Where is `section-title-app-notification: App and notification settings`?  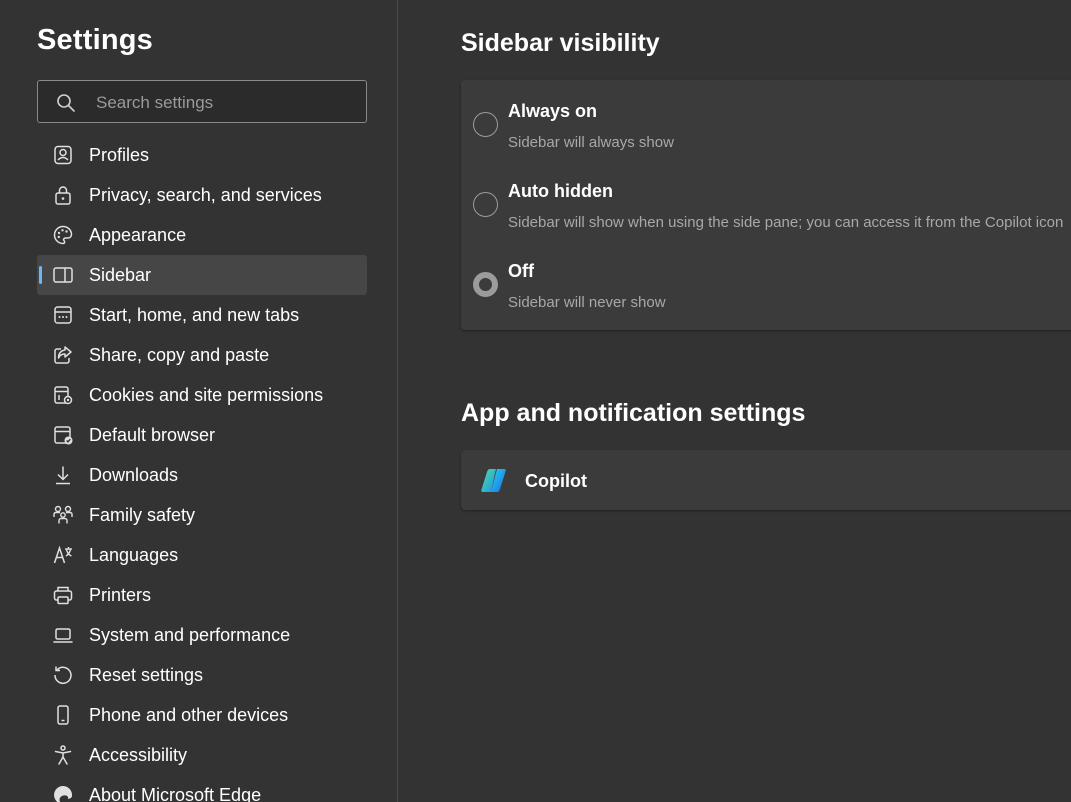
section-title-app-notification: App and notification settings is located at coordinates (633, 413).